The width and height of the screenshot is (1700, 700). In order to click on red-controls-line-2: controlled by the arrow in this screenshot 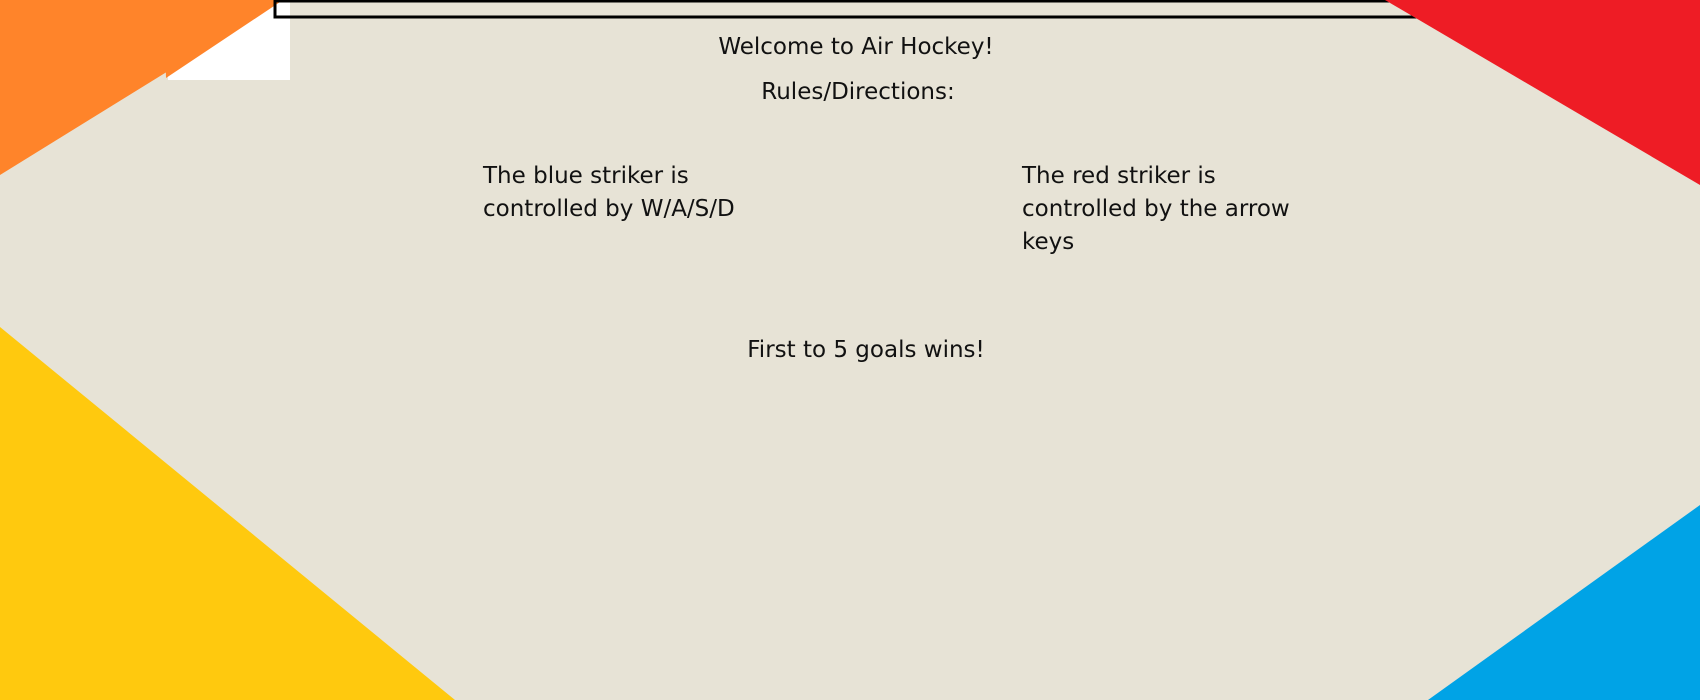, I will do `click(1156, 209)`.